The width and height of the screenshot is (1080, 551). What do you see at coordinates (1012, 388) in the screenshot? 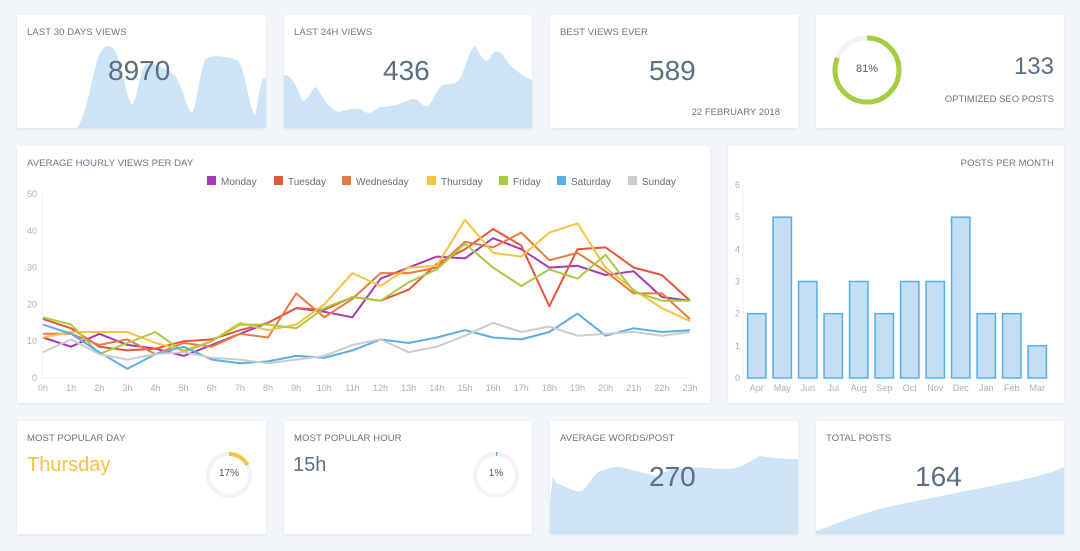
I see `x-tick-label: Feb` at bounding box center [1012, 388].